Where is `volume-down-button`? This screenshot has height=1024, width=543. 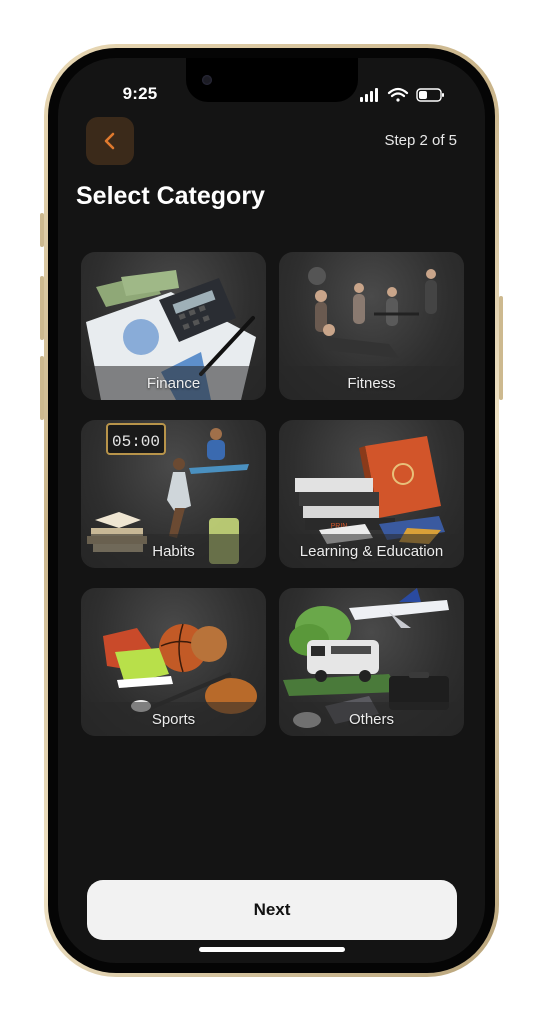 volume-down-button is located at coordinates (42, 388).